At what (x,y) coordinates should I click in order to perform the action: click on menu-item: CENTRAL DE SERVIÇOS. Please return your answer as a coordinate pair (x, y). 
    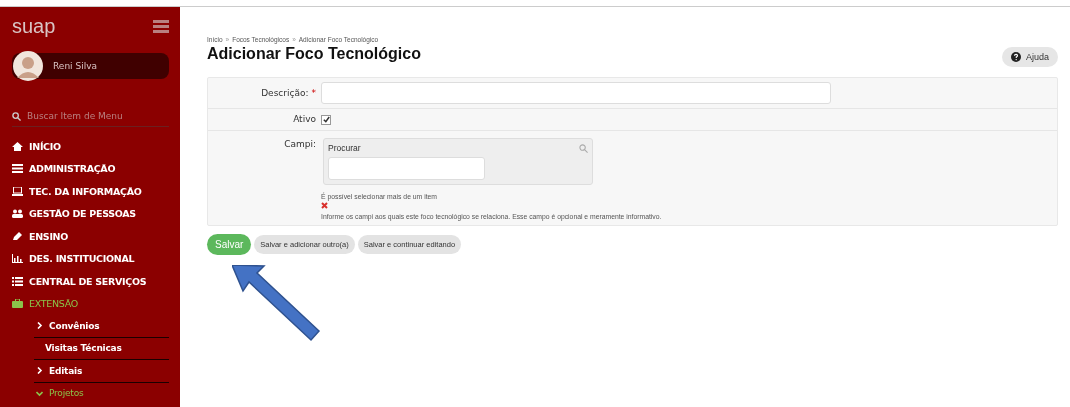
    Looking at the image, I should click on (90, 281).